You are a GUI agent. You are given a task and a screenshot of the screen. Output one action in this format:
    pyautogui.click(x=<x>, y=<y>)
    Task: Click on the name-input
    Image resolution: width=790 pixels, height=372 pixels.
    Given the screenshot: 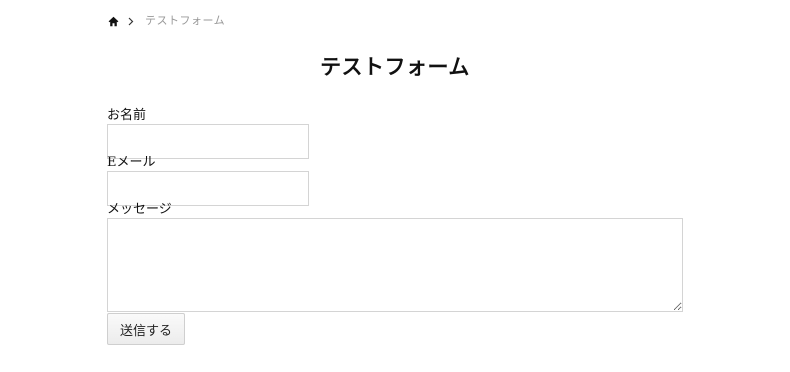 What is the action you would take?
    pyautogui.click(x=208, y=141)
    